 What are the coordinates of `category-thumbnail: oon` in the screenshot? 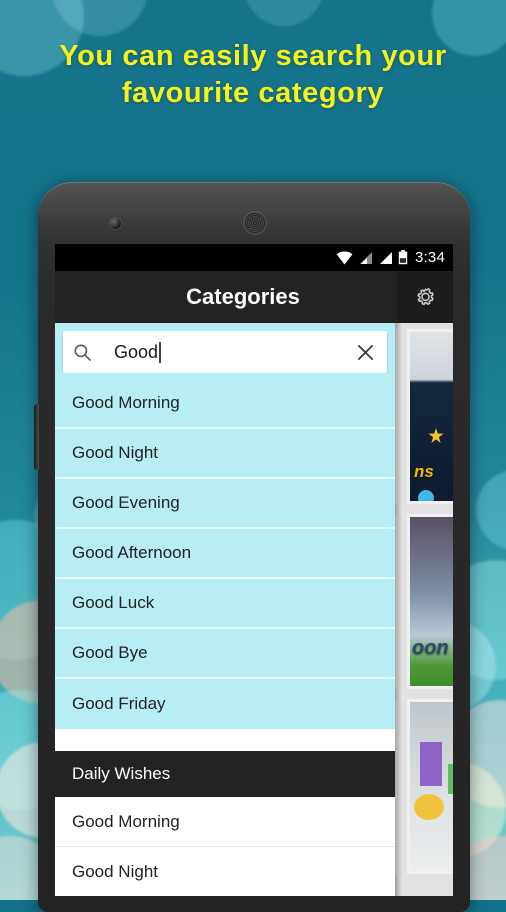 It's located at (430, 601).